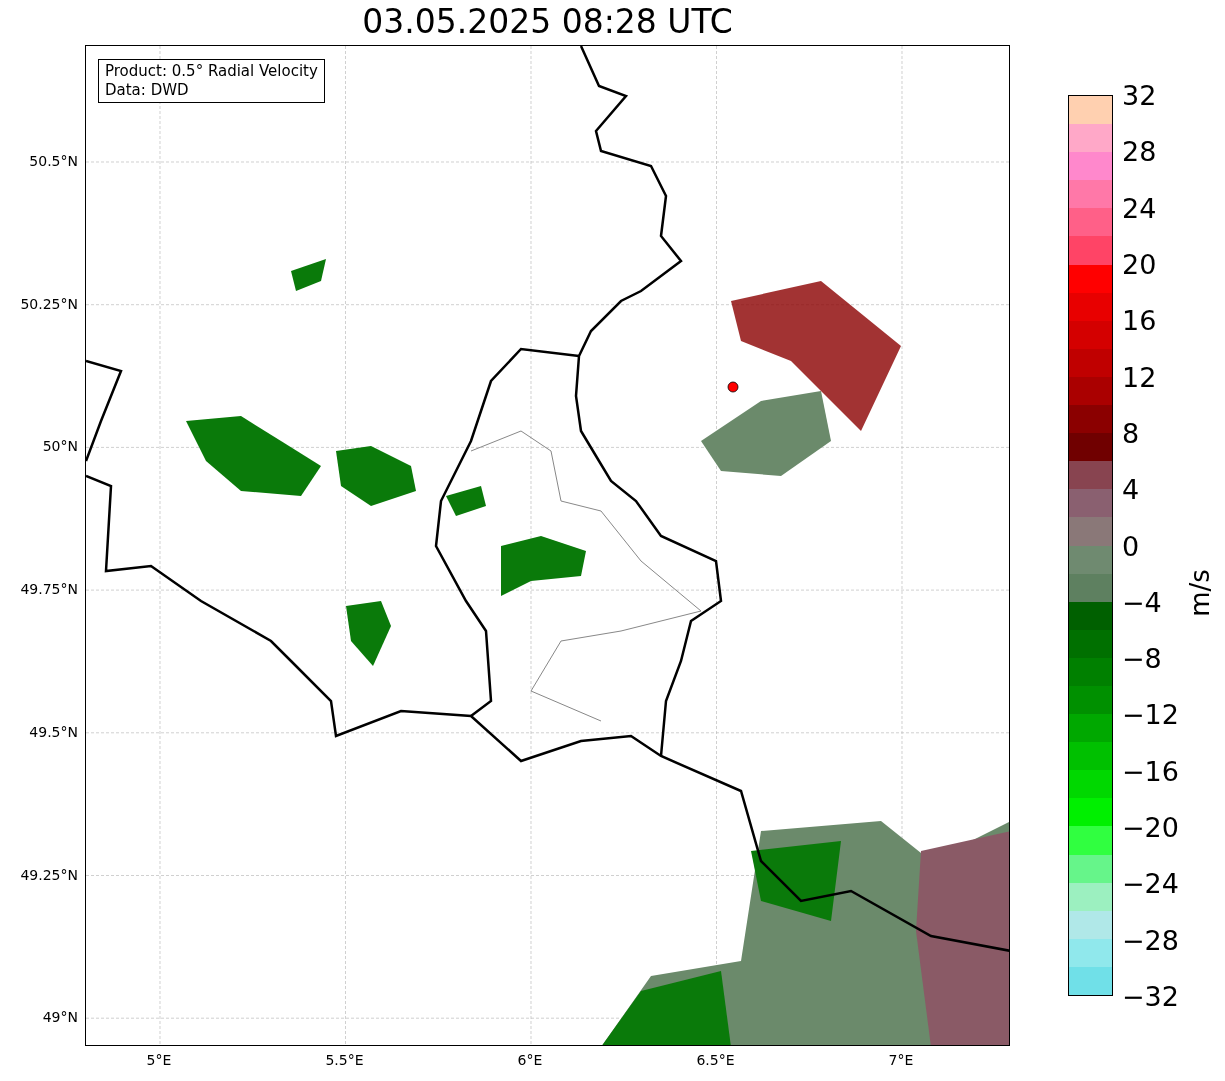 The height and width of the screenshot is (1081, 1225). Describe the element at coordinates (60, 446) in the screenshot. I see `latitude-label: 50°N` at that location.